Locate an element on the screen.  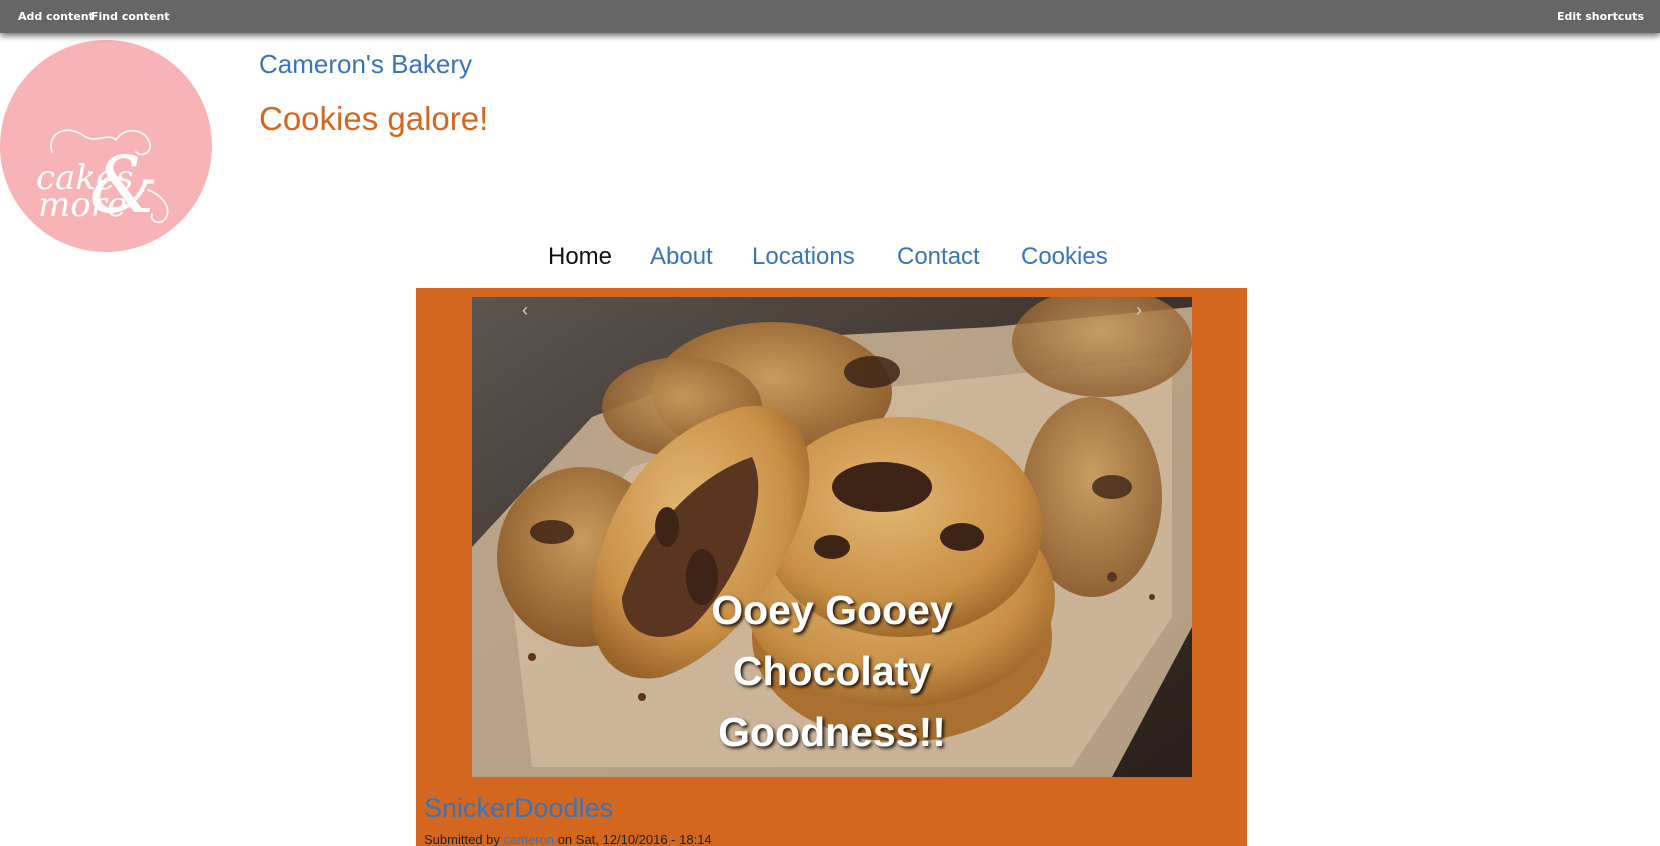
find-content-link: Find content is located at coordinates (130, 16).